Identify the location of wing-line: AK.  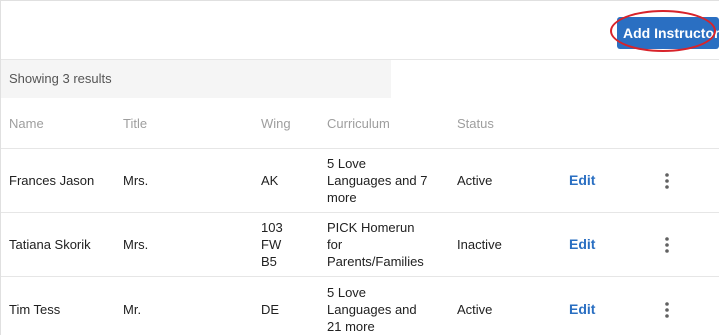
(270, 180).